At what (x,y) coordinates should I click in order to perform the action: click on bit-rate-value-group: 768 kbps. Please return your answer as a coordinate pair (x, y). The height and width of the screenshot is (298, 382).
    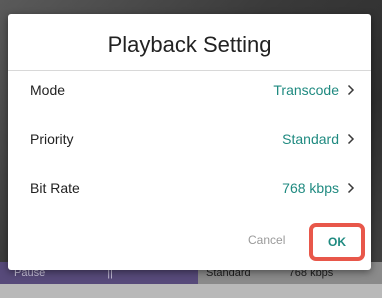
    Looking at the image, I should click on (318, 188).